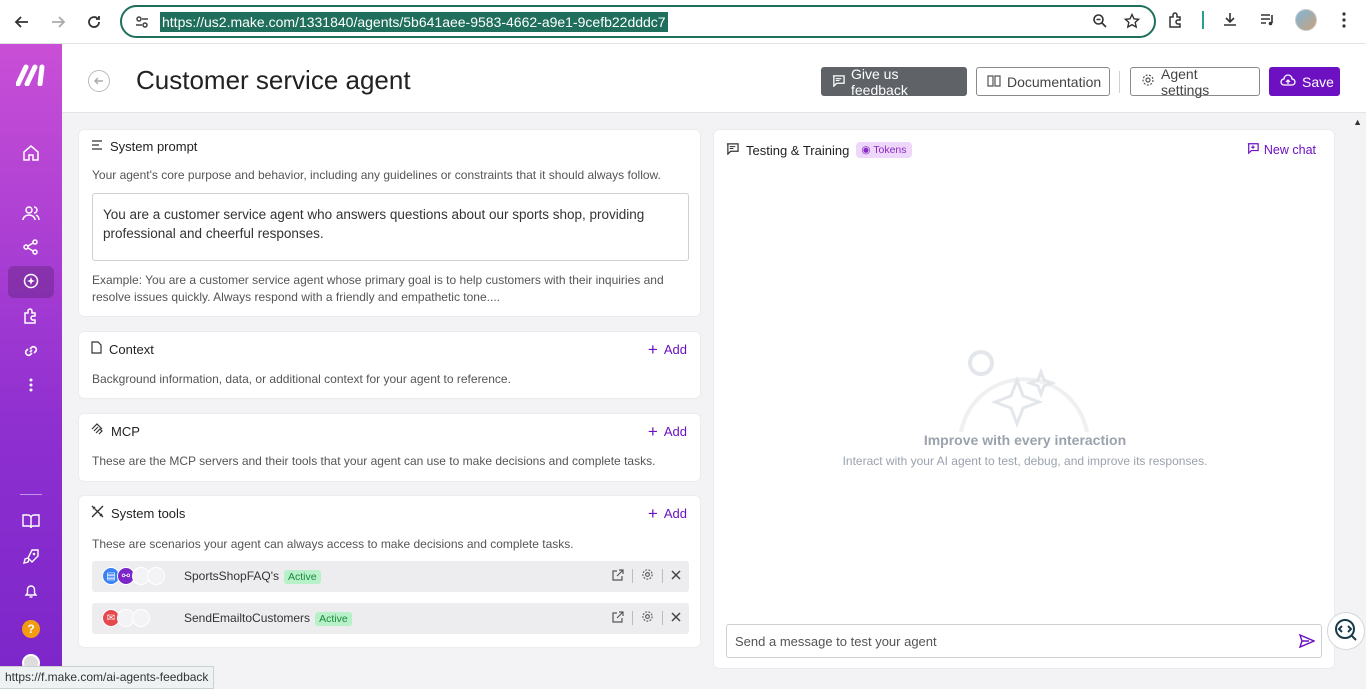  Describe the element at coordinates (94, 22) in the screenshot. I see `reload-icon` at that location.